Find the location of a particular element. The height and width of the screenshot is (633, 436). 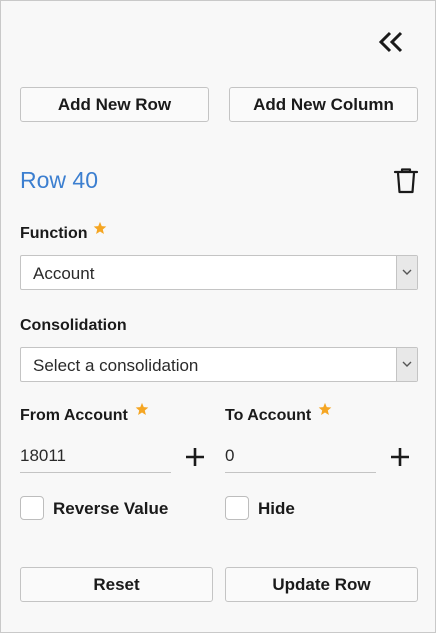

function-select: Account is located at coordinates (219, 272).